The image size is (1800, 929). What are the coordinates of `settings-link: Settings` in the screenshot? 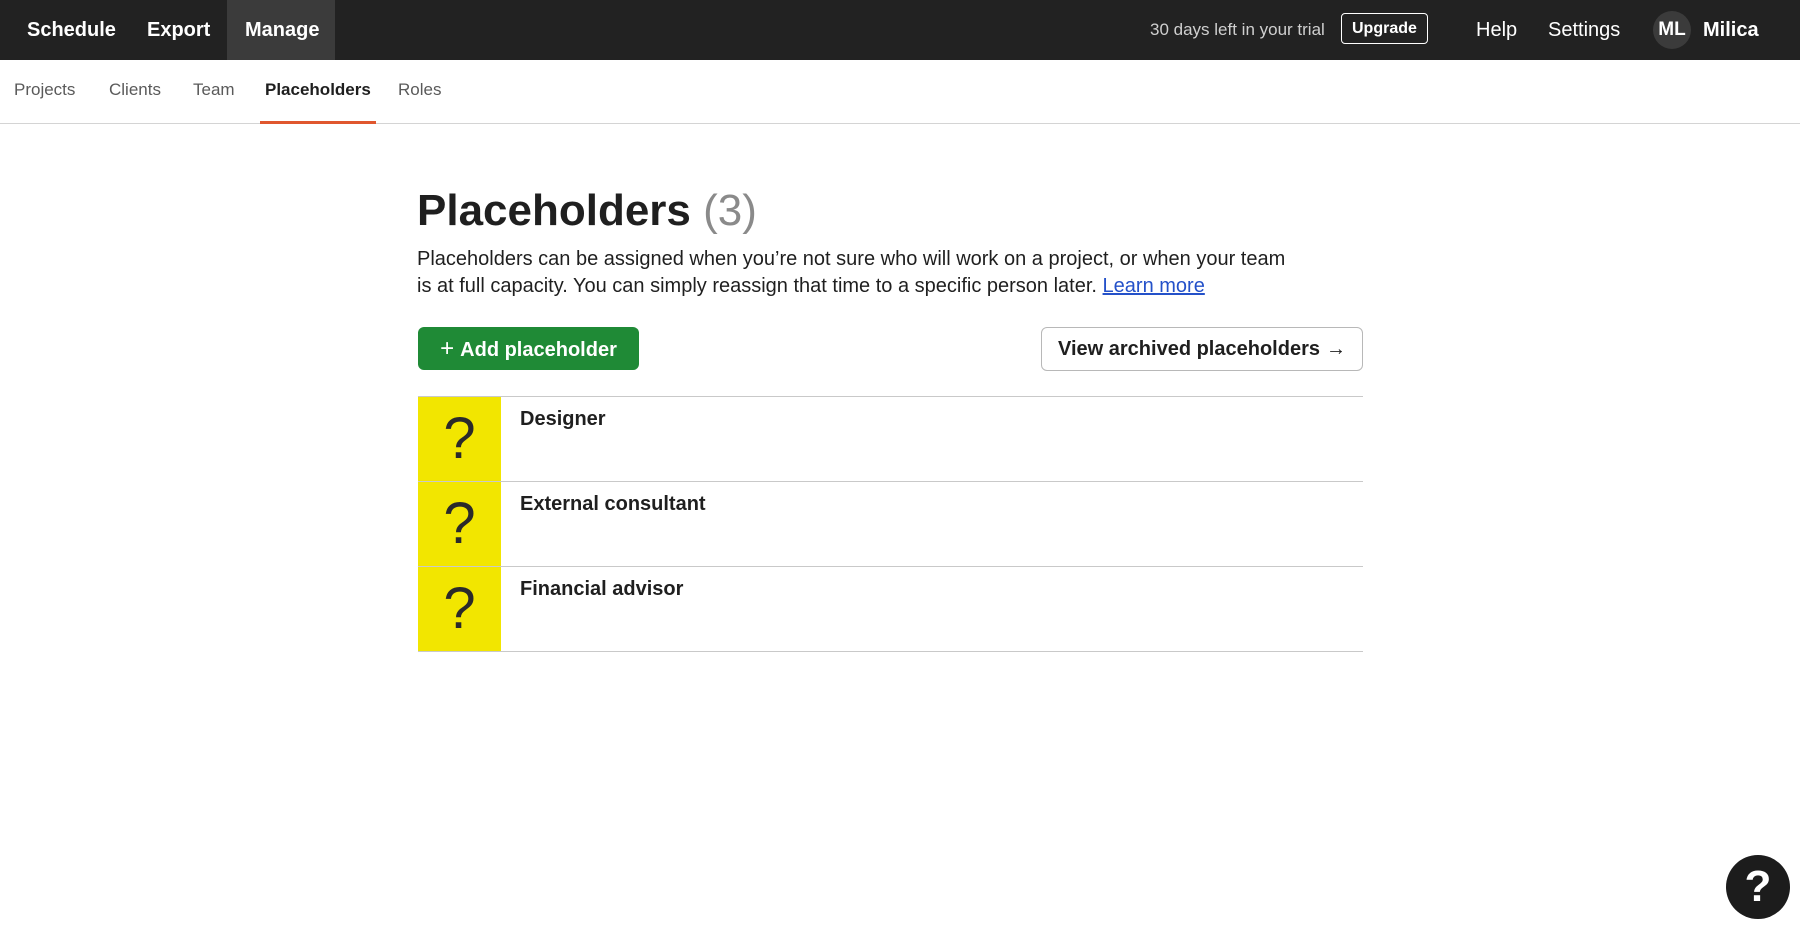 It's located at (1584, 30).